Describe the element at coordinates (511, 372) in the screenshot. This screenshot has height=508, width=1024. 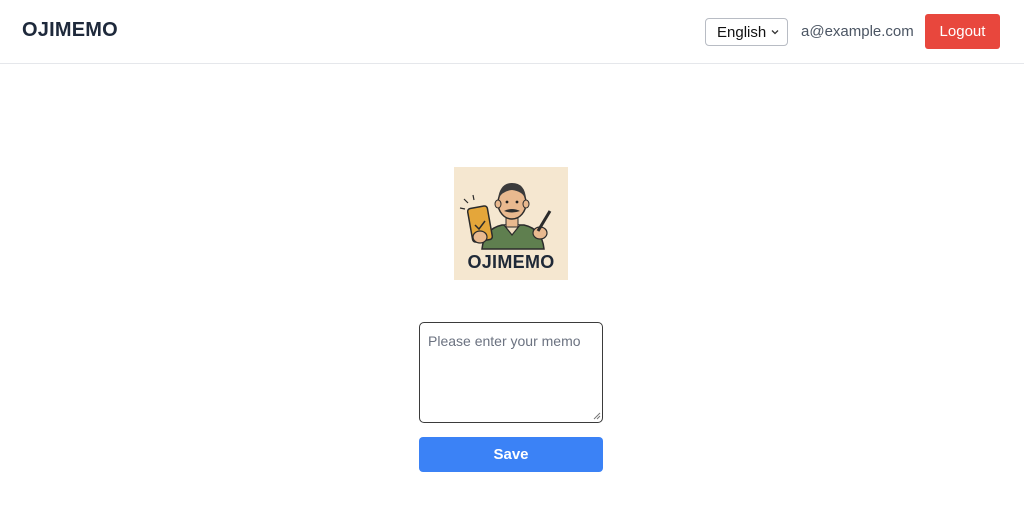
I see `memo-input` at that location.